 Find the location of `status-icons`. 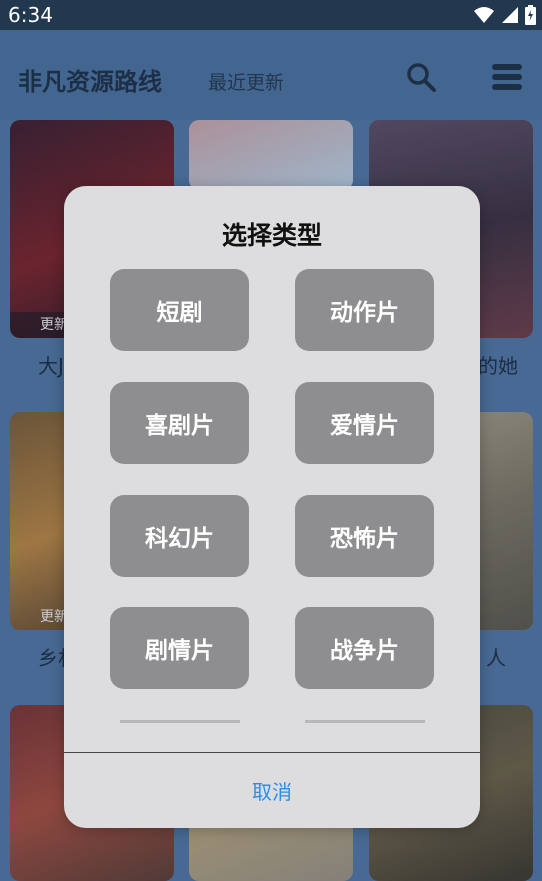

status-icons is located at coordinates (504, 15).